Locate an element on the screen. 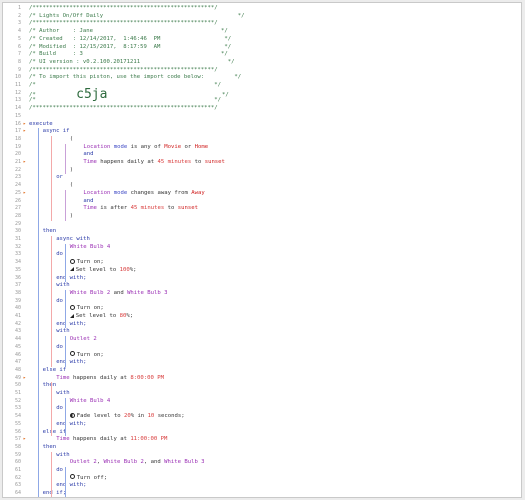 This screenshot has height=500, width=525. line-number is located at coordinates (12, 497).